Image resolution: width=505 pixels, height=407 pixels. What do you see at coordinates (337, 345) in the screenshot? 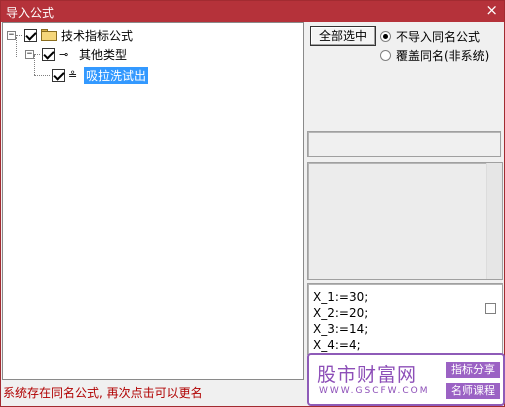
I see `code-line: X_4:=4;` at bounding box center [337, 345].